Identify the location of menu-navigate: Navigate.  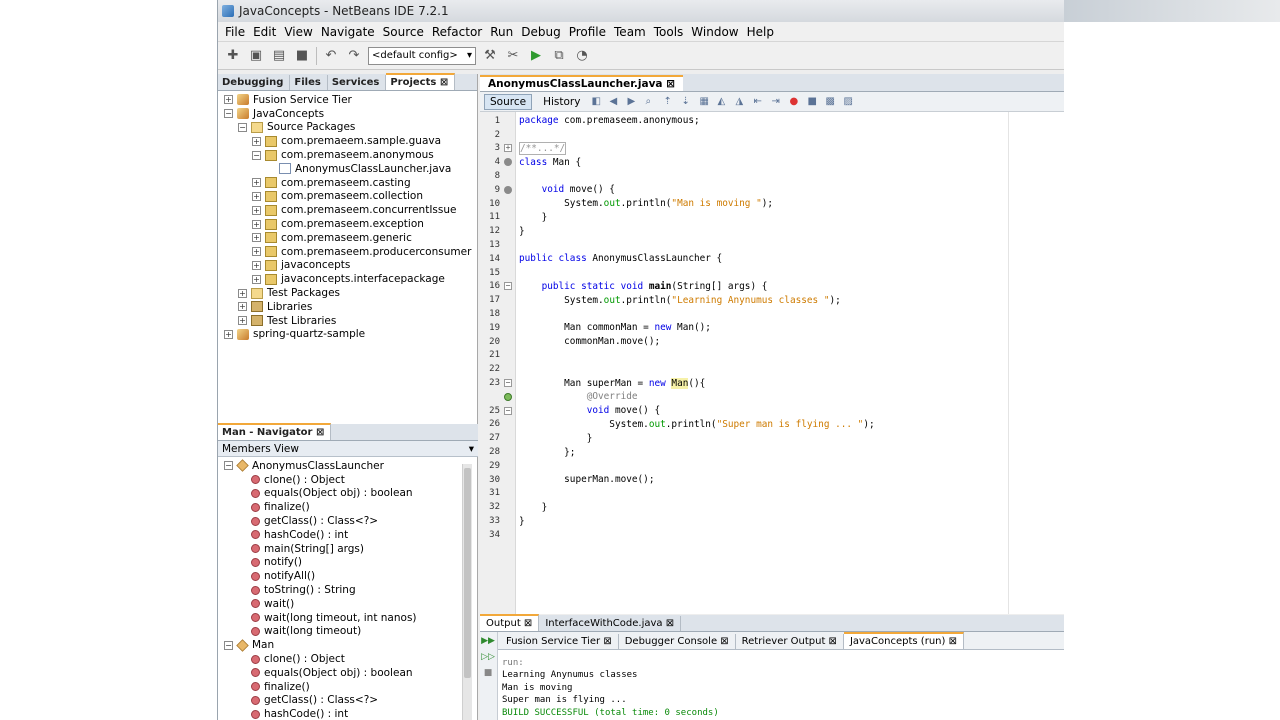
(348, 32).